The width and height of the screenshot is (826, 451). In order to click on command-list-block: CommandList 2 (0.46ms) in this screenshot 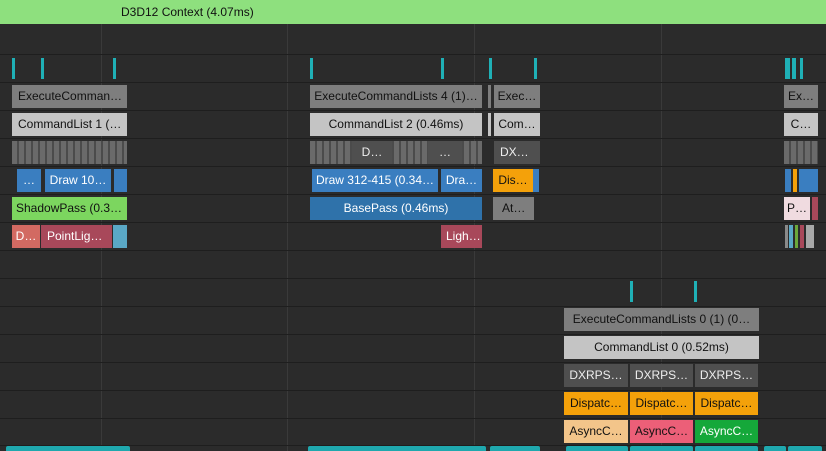, I will do `click(396, 124)`.